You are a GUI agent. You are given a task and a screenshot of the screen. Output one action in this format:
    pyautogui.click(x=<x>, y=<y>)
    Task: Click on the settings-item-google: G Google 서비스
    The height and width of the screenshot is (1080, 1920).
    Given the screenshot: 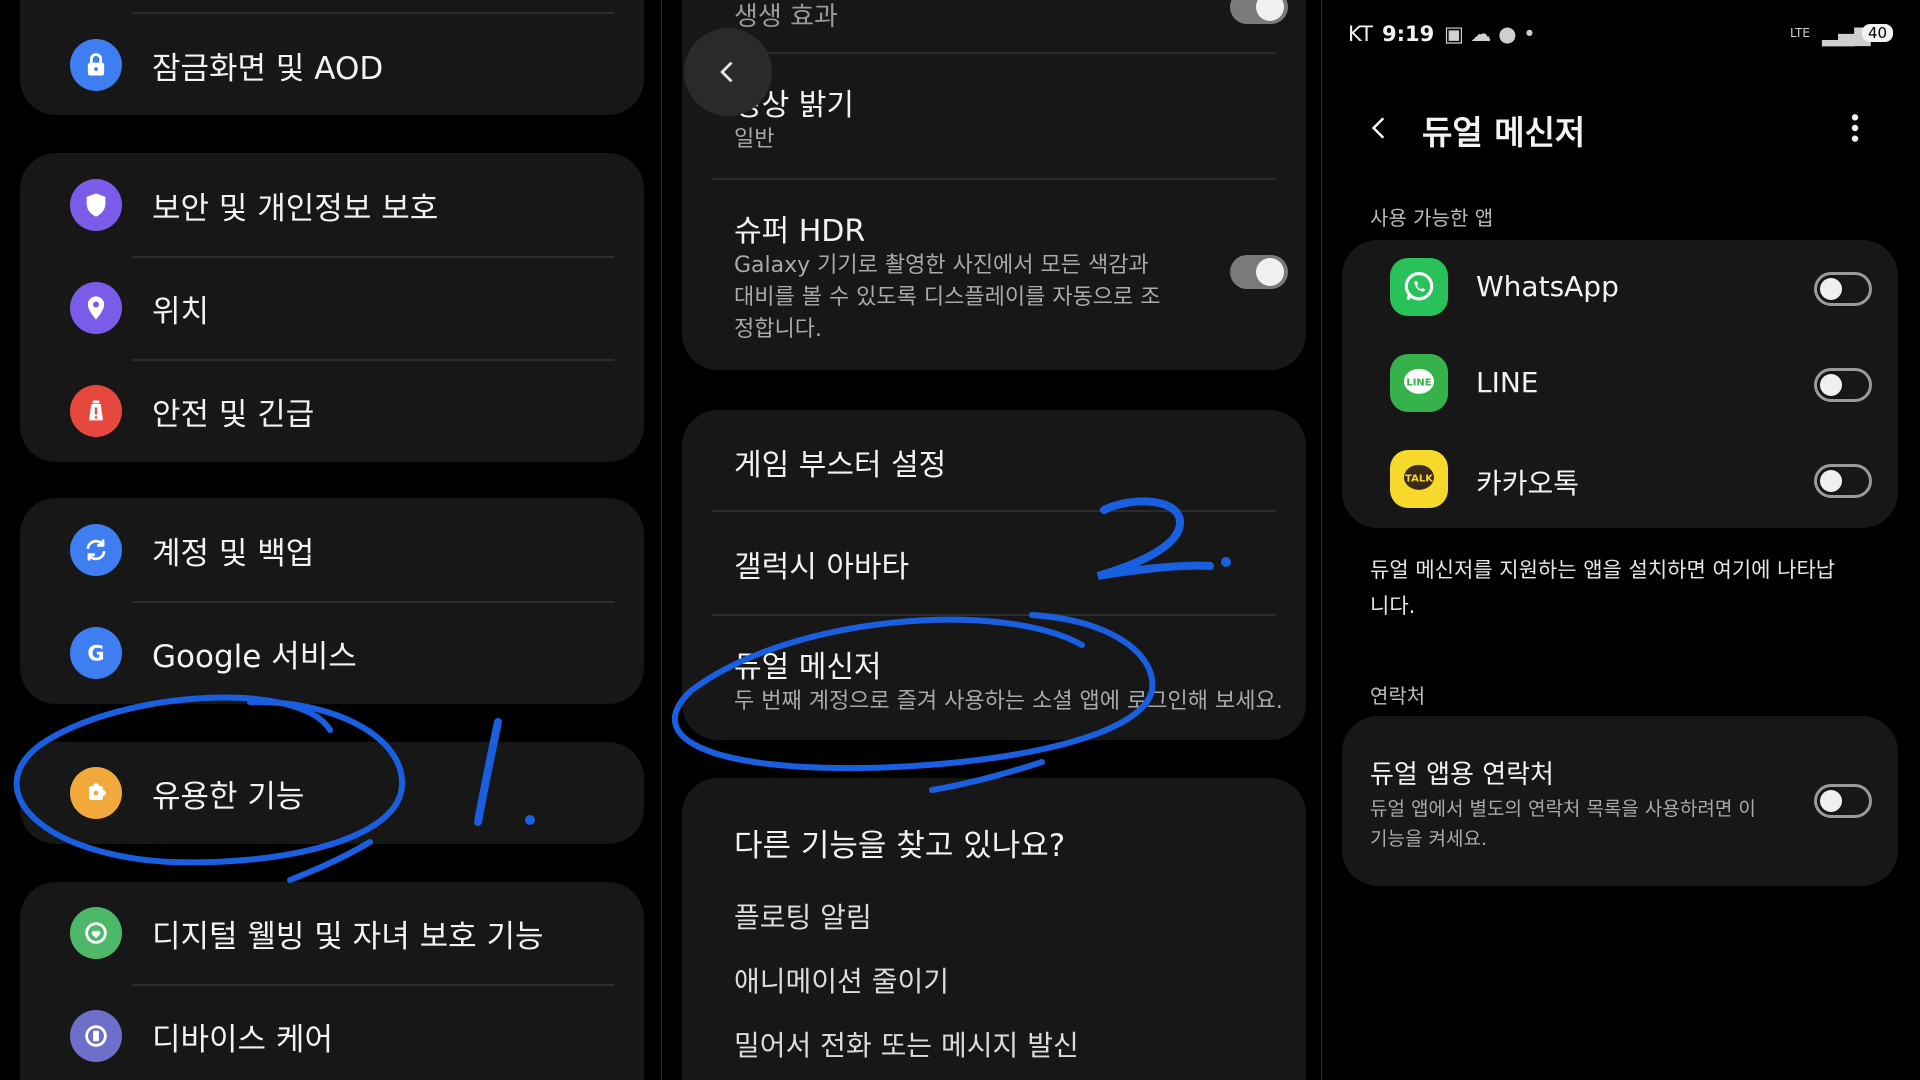 What is the action you would take?
    pyautogui.click(x=332, y=653)
    